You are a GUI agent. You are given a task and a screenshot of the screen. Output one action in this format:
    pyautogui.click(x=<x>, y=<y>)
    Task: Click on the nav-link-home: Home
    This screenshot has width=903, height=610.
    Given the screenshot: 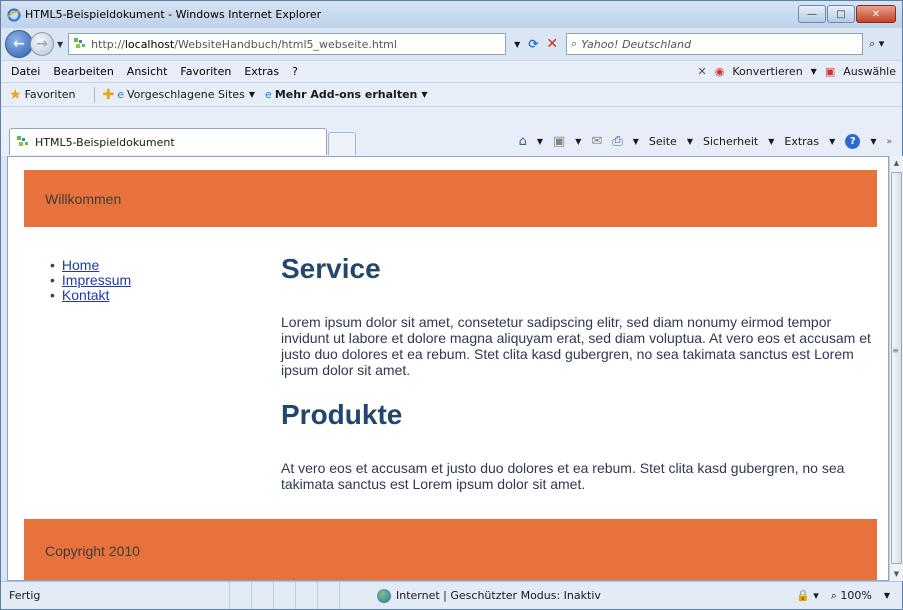 What is the action you would take?
    pyautogui.click(x=80, y=265)
    